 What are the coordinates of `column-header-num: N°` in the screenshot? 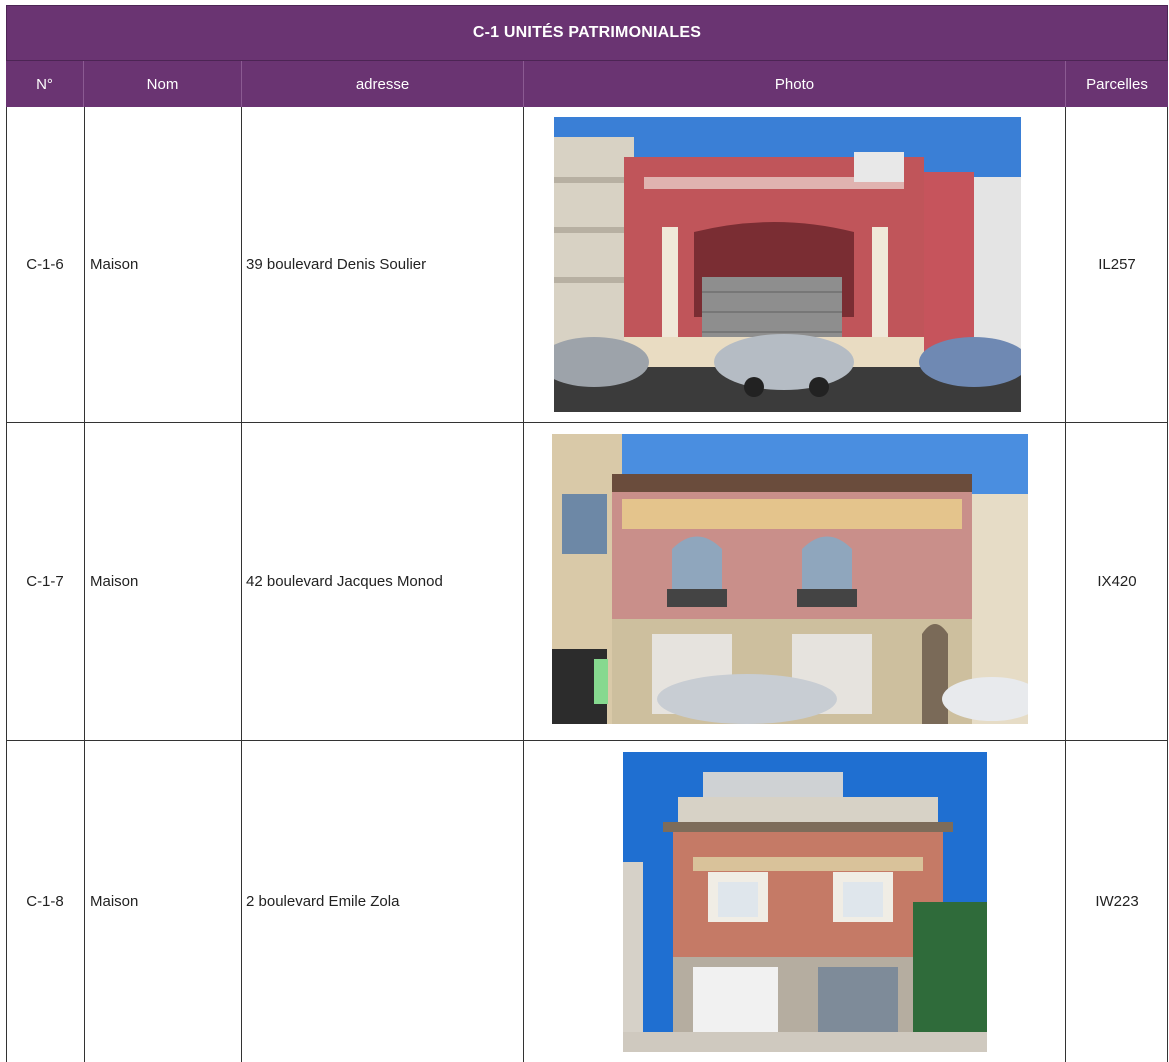 It's located at (45, 84).